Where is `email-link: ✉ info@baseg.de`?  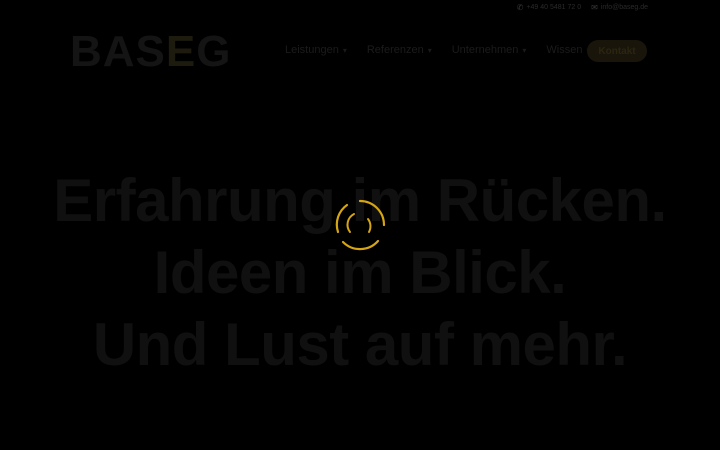
email-link: ✉ info@baseg.de is located at coordinates (619, 7).